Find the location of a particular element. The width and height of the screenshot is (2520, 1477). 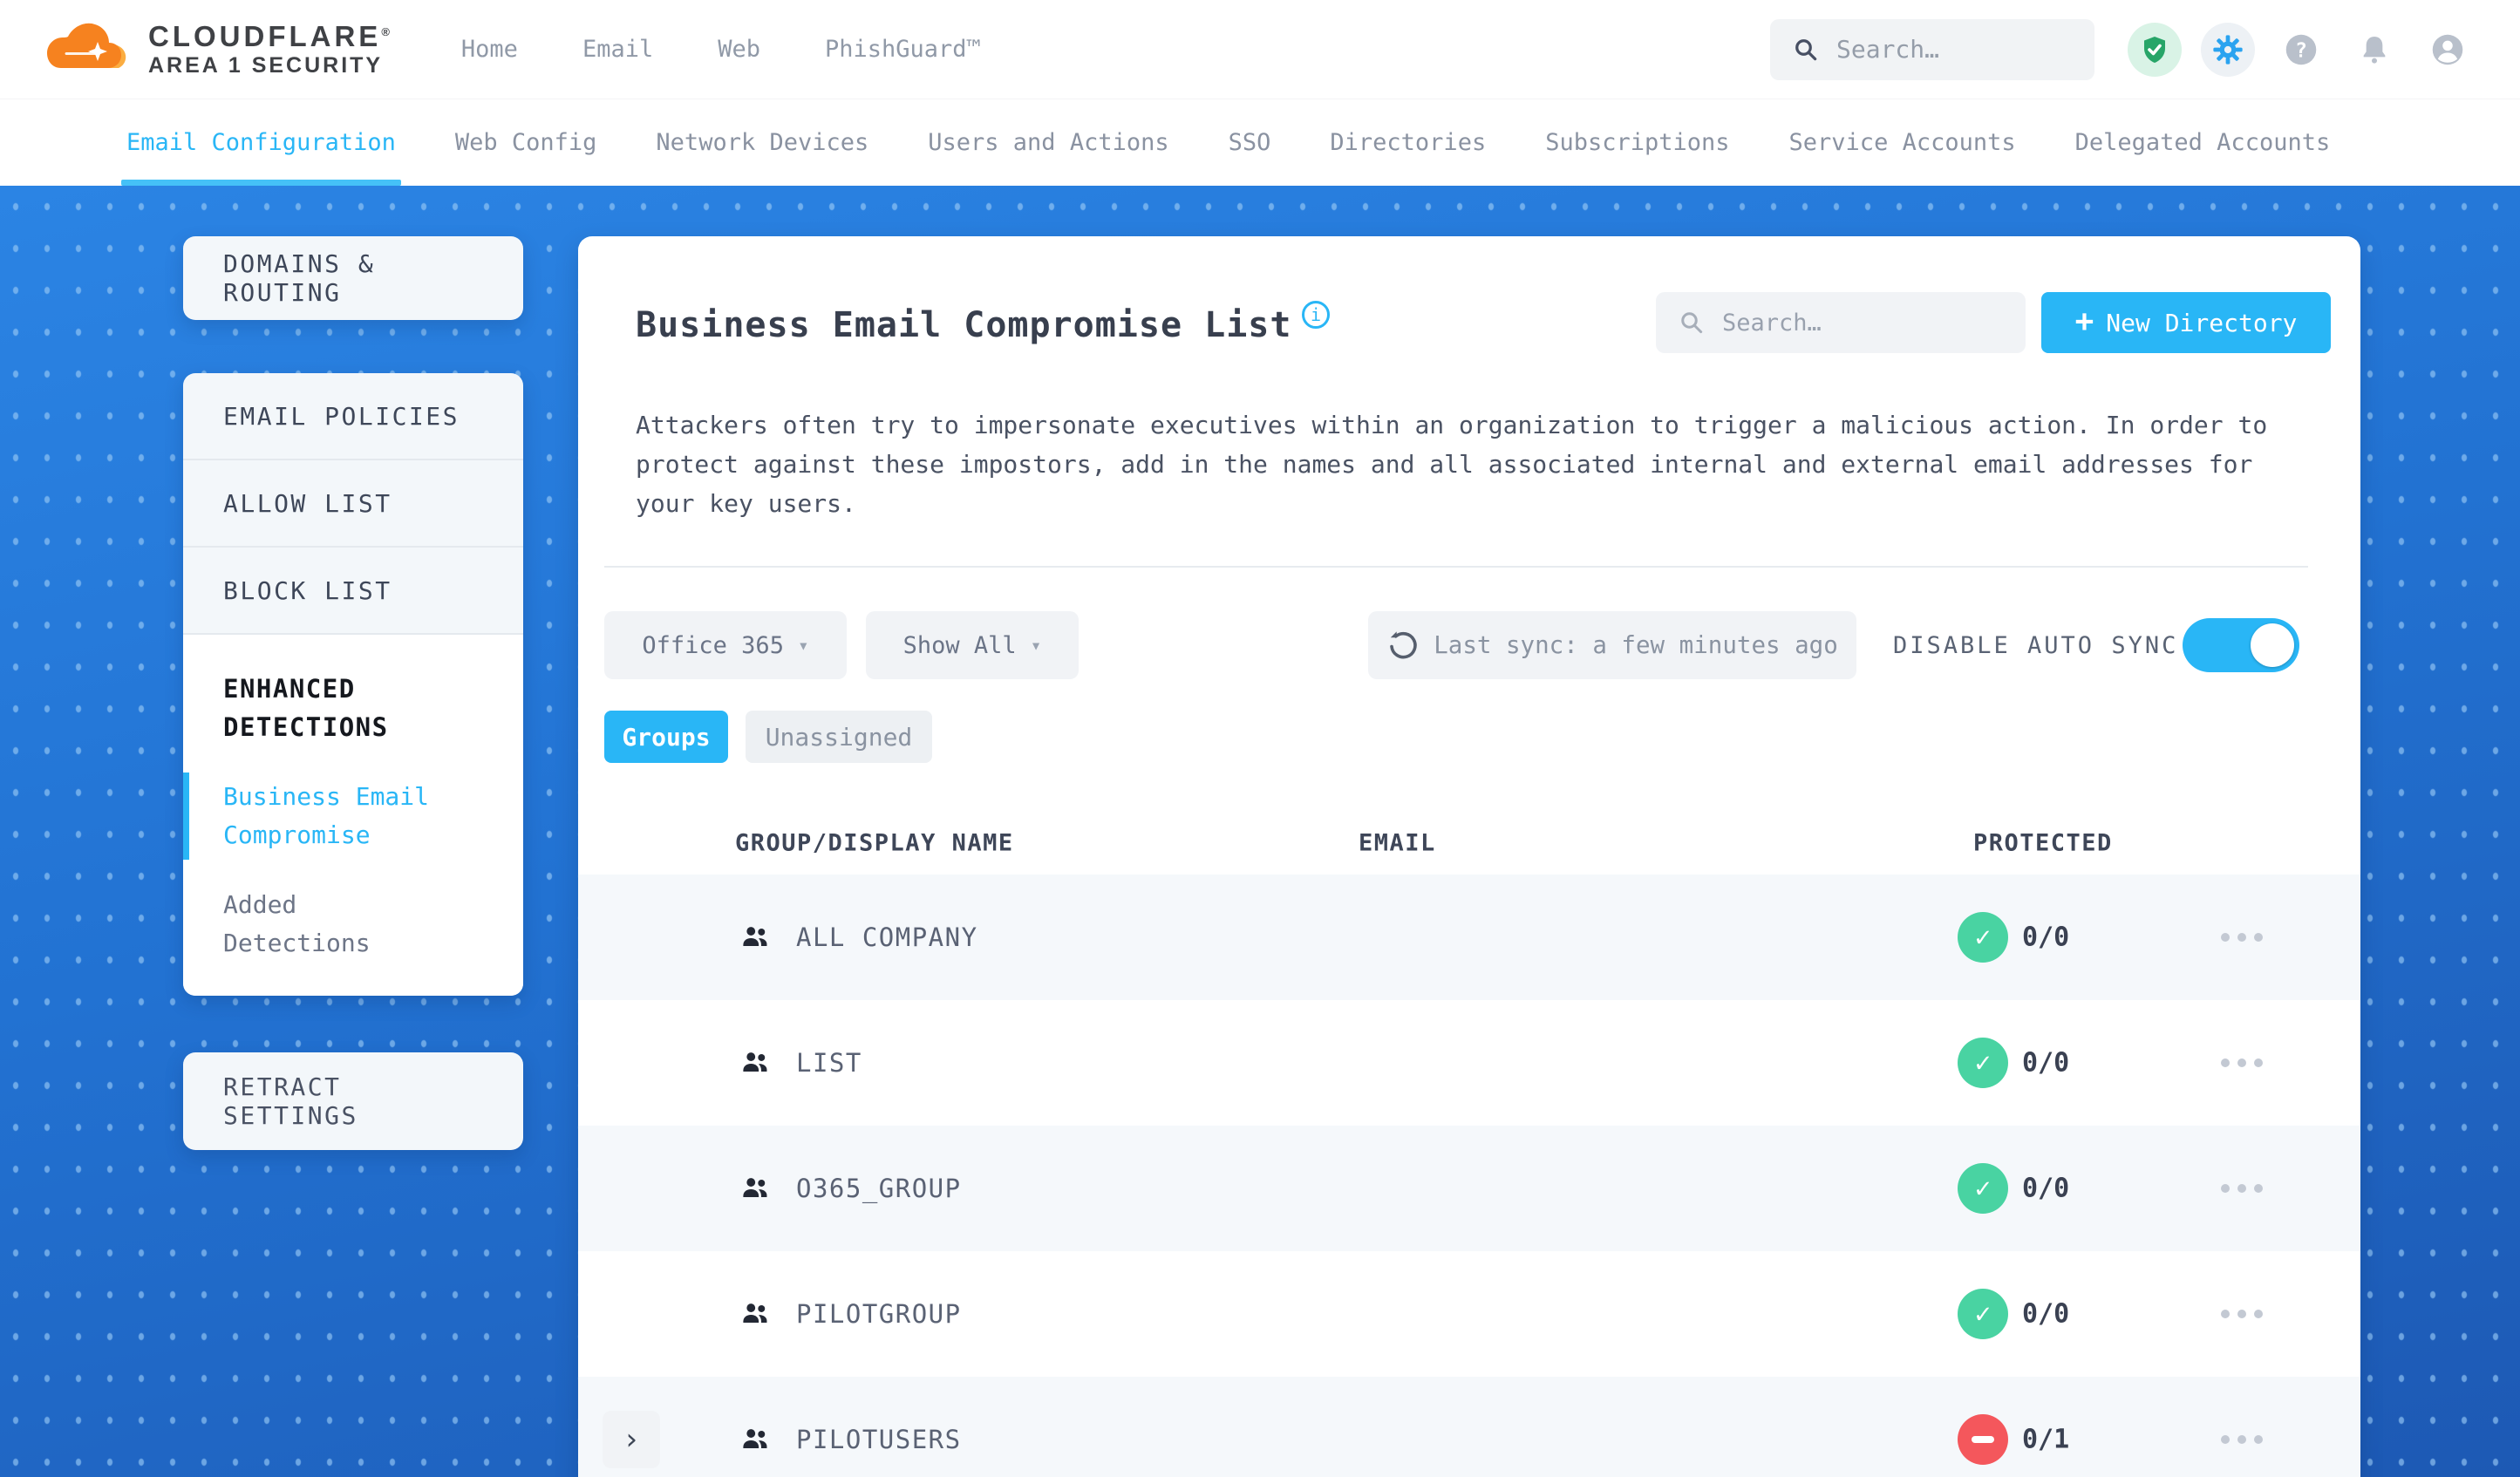

tab-web-config: Web Config is located at coordinates (526, 143).